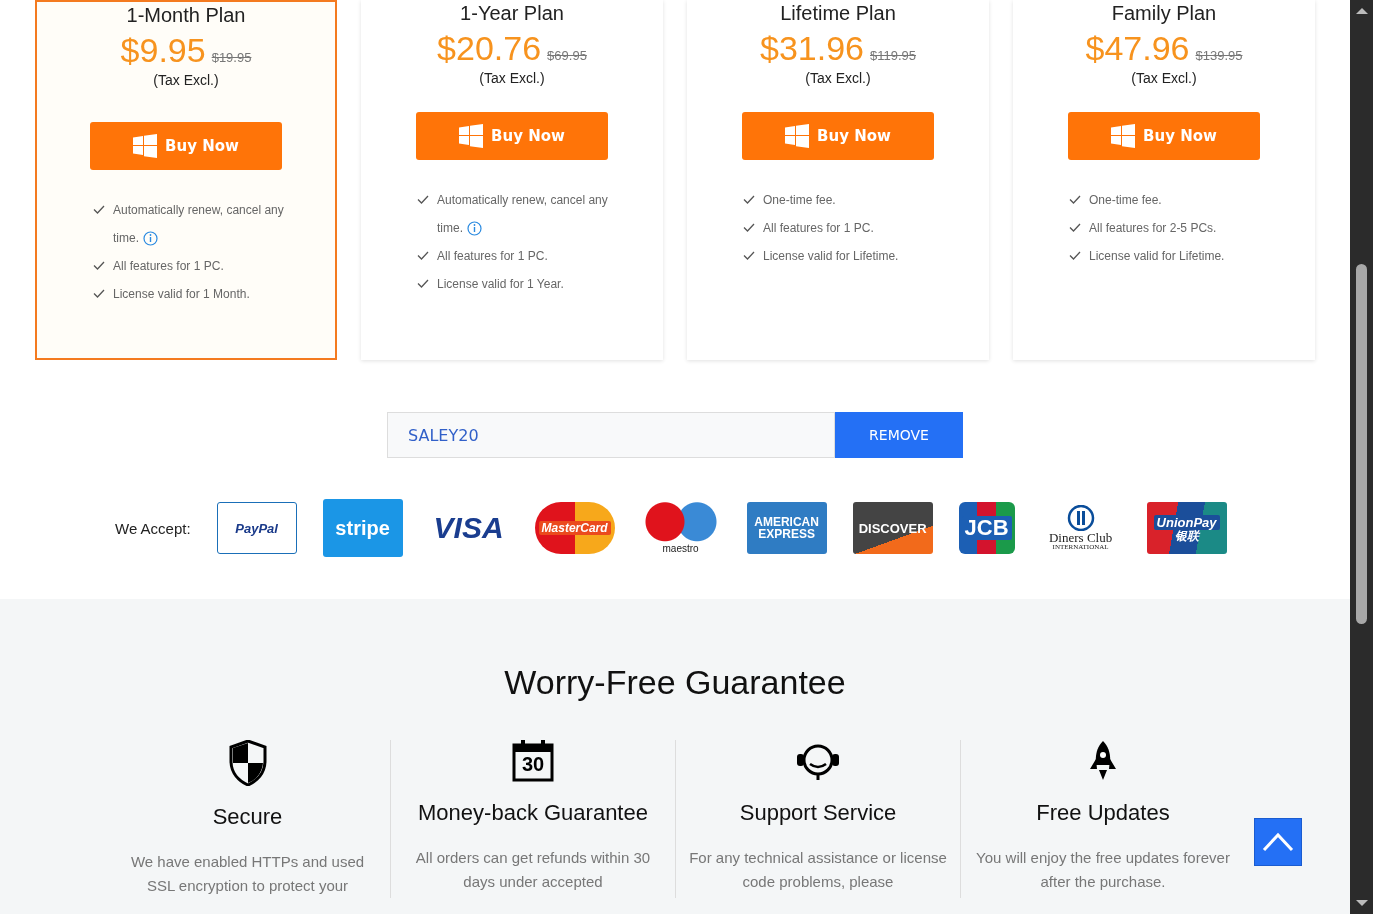  What do you see at coordinates (1103, 813) in the screenshot?
I see `guarantee-title: Free Updates` at bounding box center [1103, 813].